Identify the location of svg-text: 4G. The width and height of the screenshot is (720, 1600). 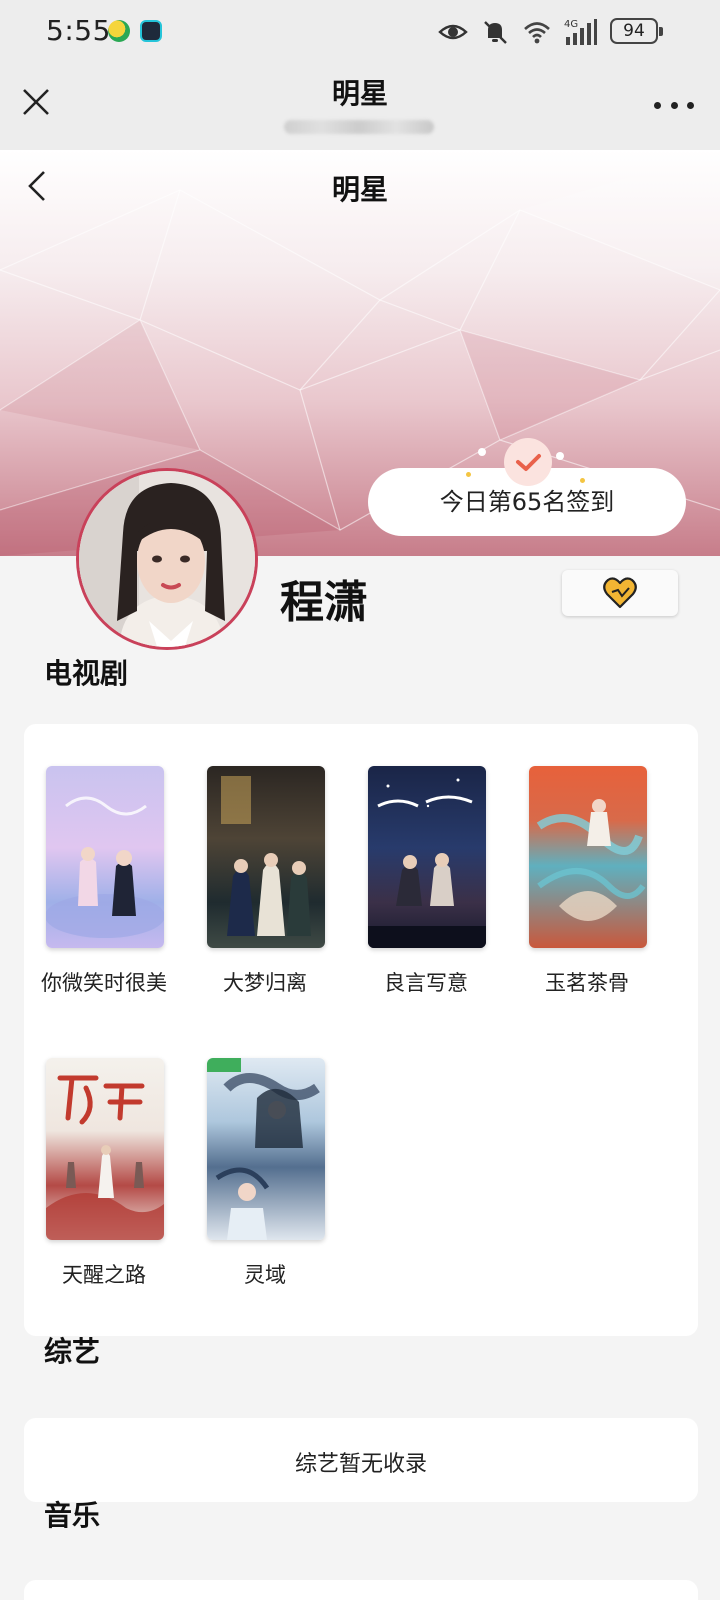
(571, 24).